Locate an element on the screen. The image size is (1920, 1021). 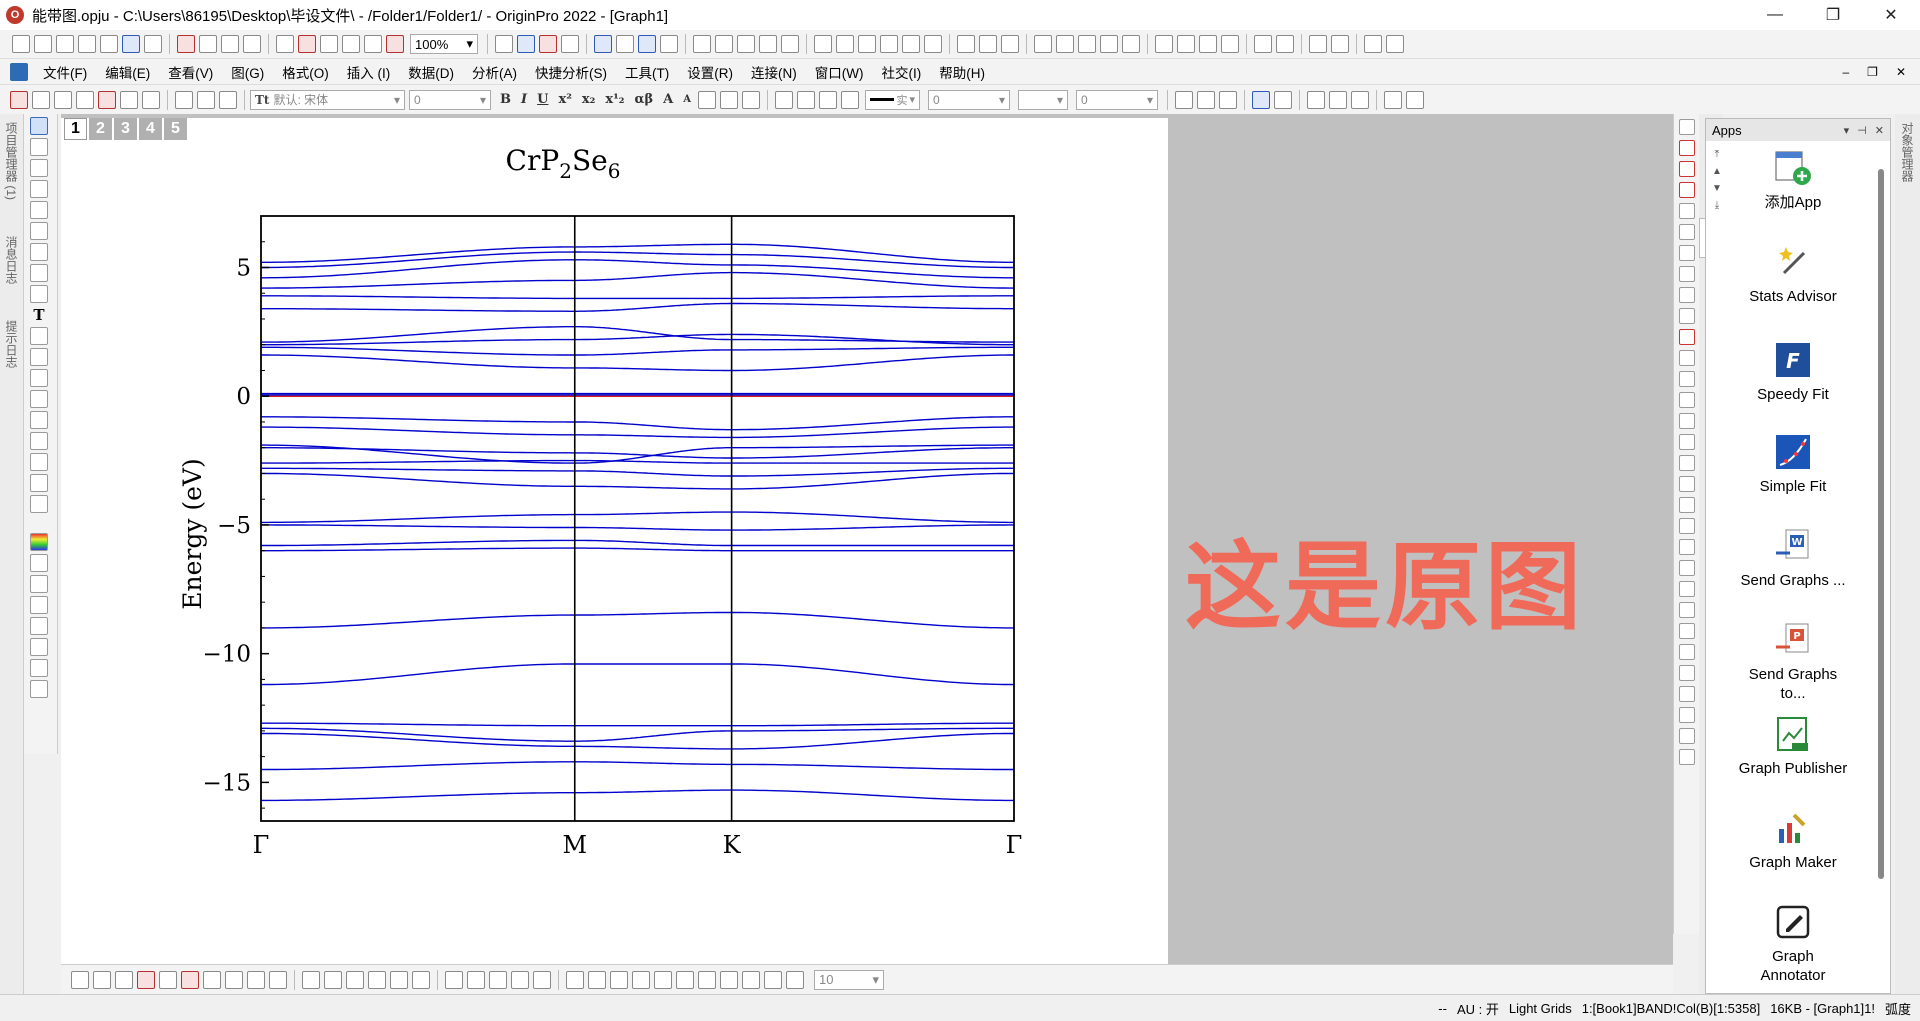
axis-bottom-icon is located at coordinates (1687, 358).